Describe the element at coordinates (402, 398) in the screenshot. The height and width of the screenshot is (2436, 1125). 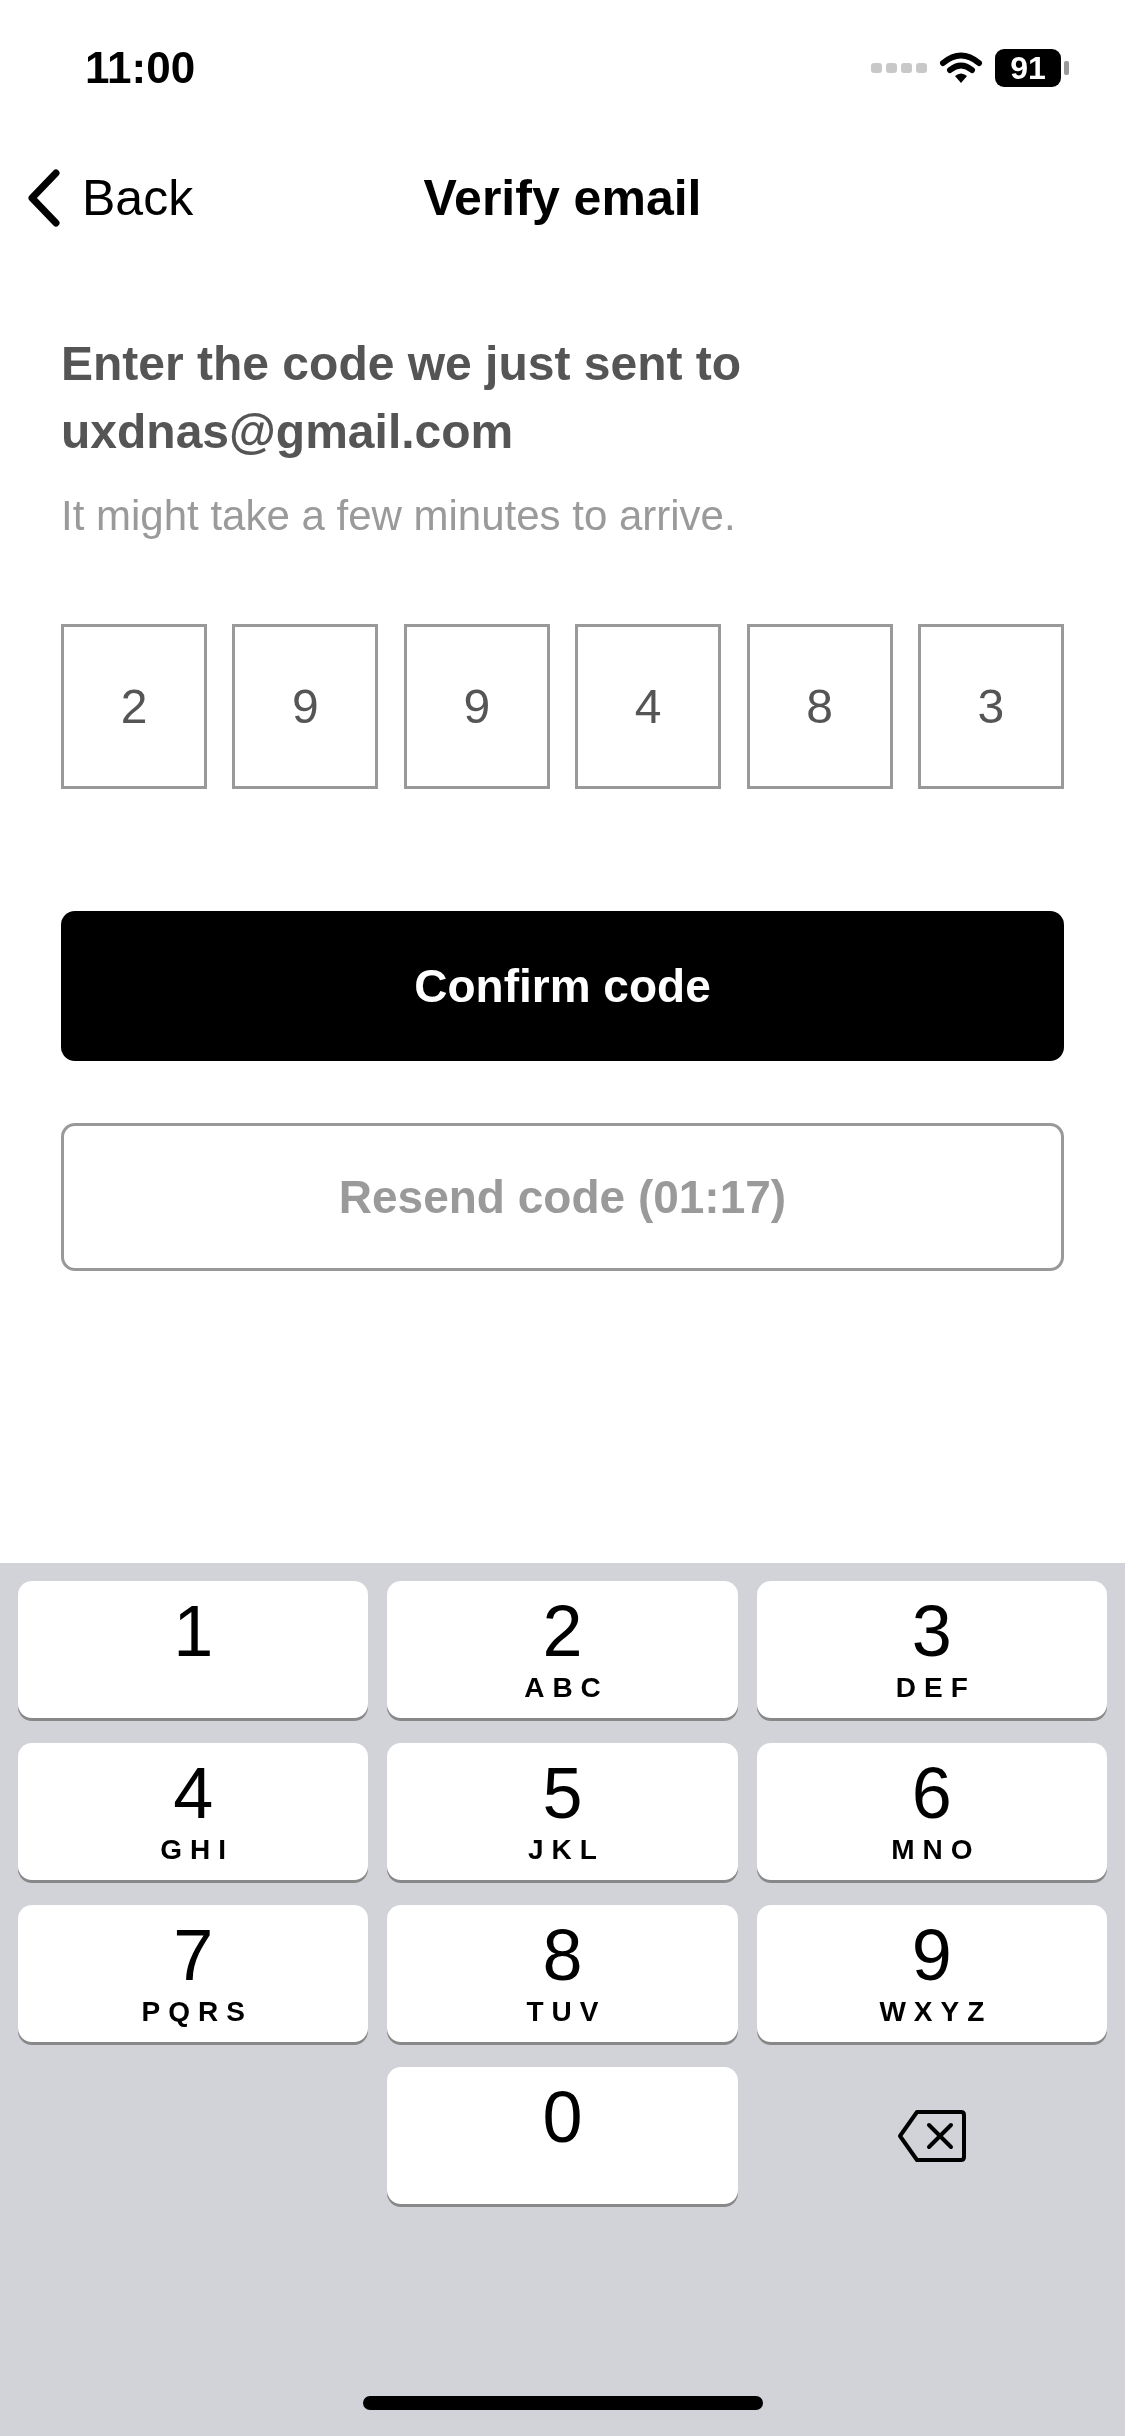
I see `instruction-heading: Enter the code we just sent to uxdnas@gmail.com` at that location.